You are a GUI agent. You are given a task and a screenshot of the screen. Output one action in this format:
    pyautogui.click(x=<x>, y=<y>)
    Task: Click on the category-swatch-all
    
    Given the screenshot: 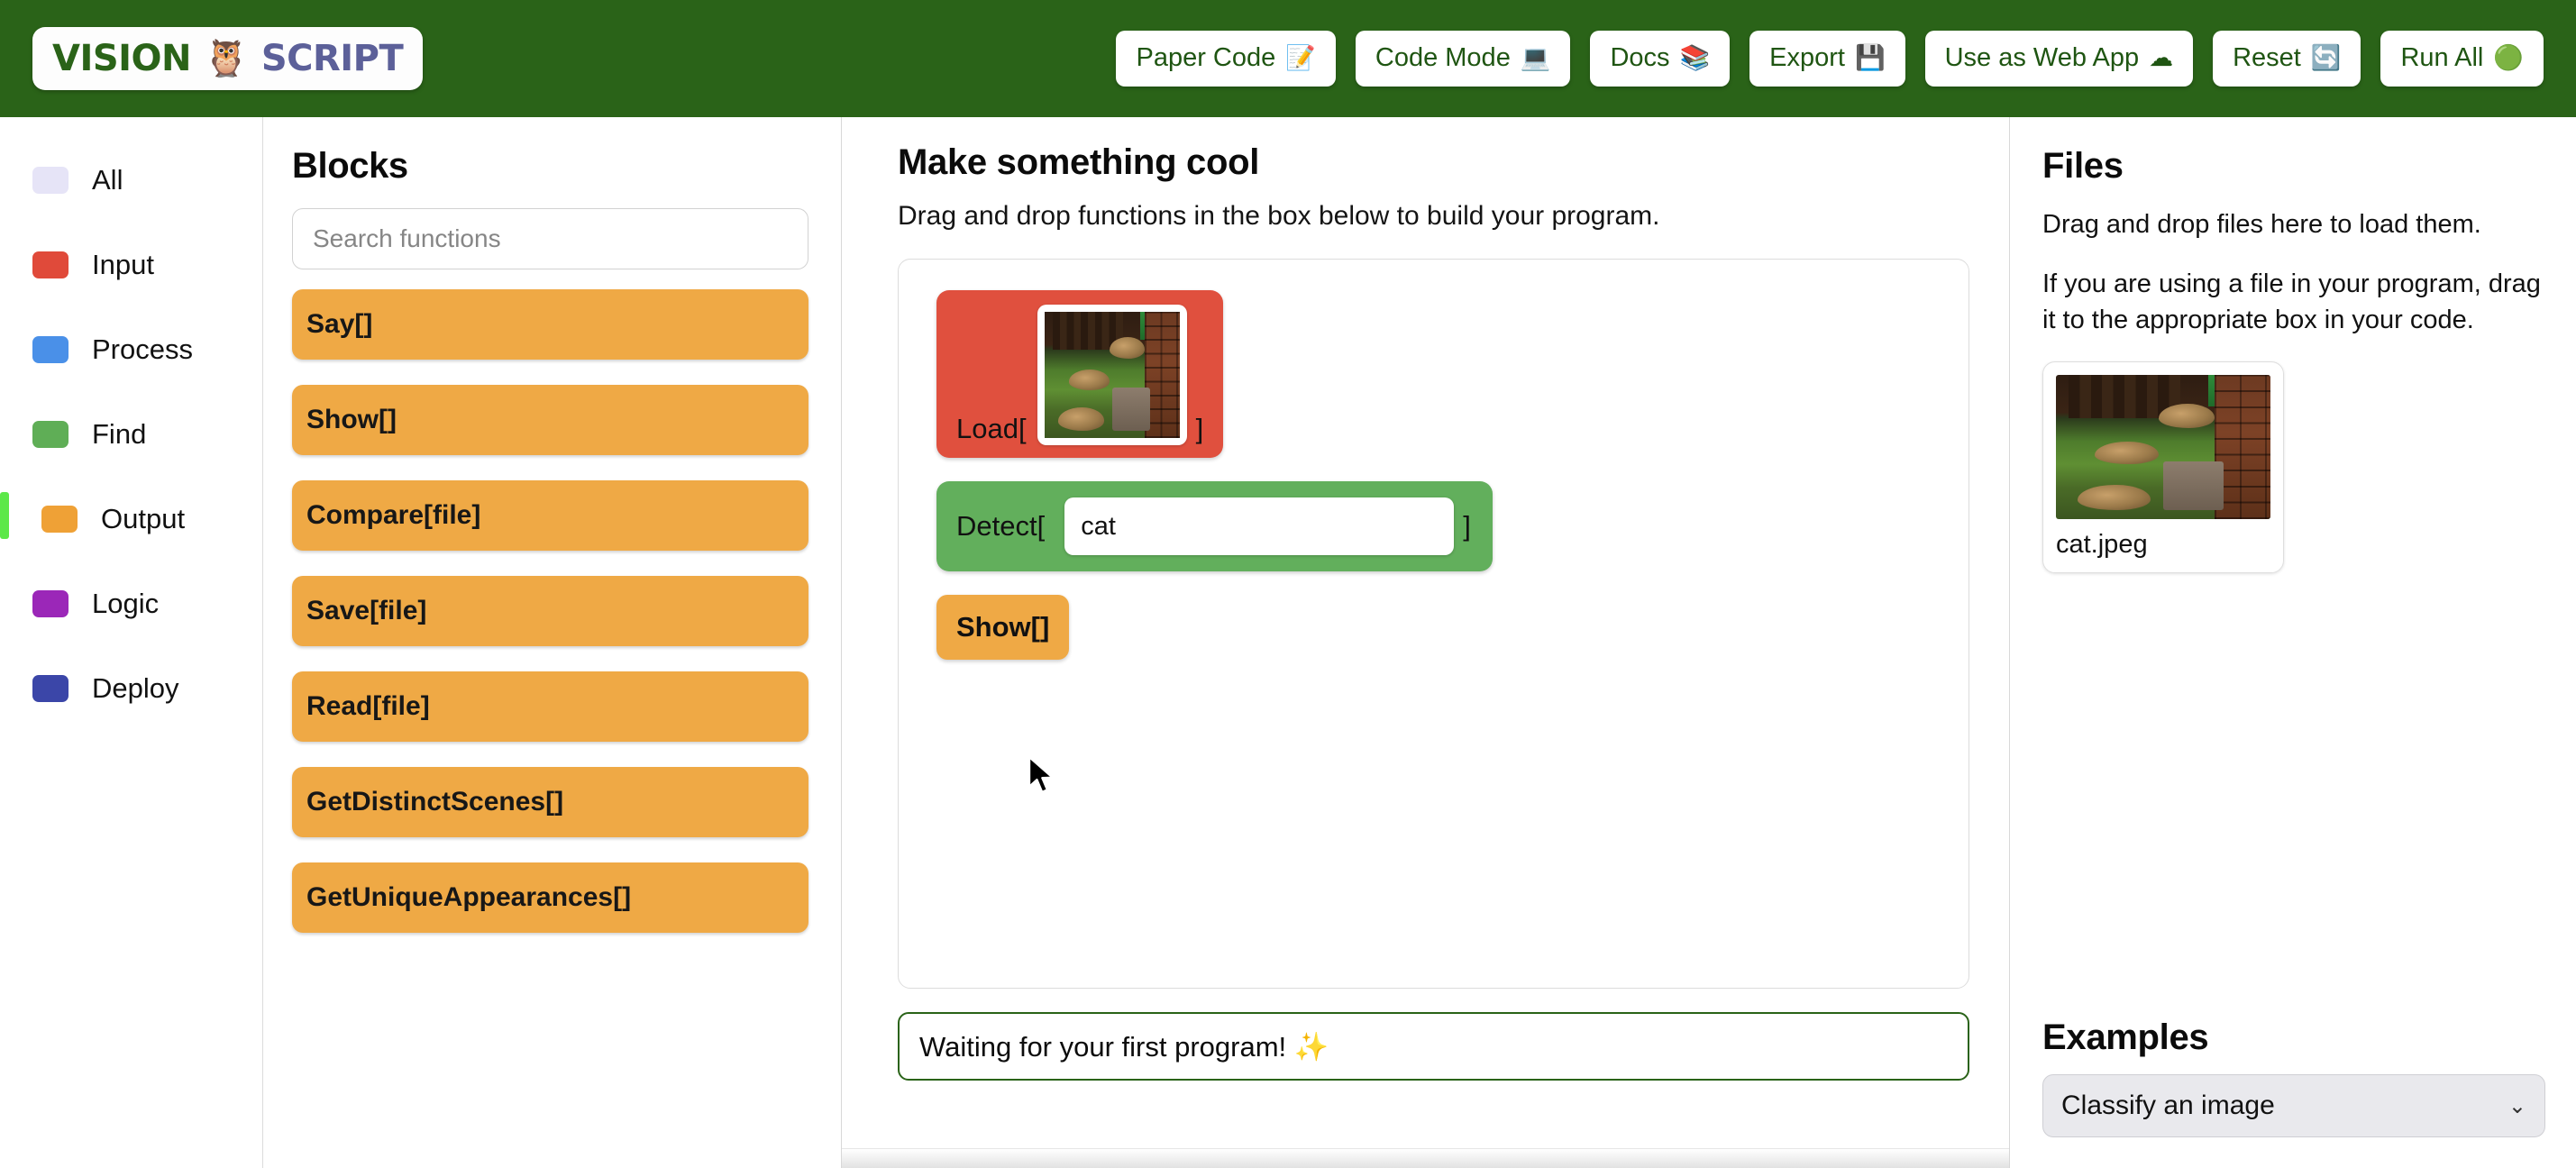 What is the action you would take?
    pyautogui.click(x=50, y=180)
    